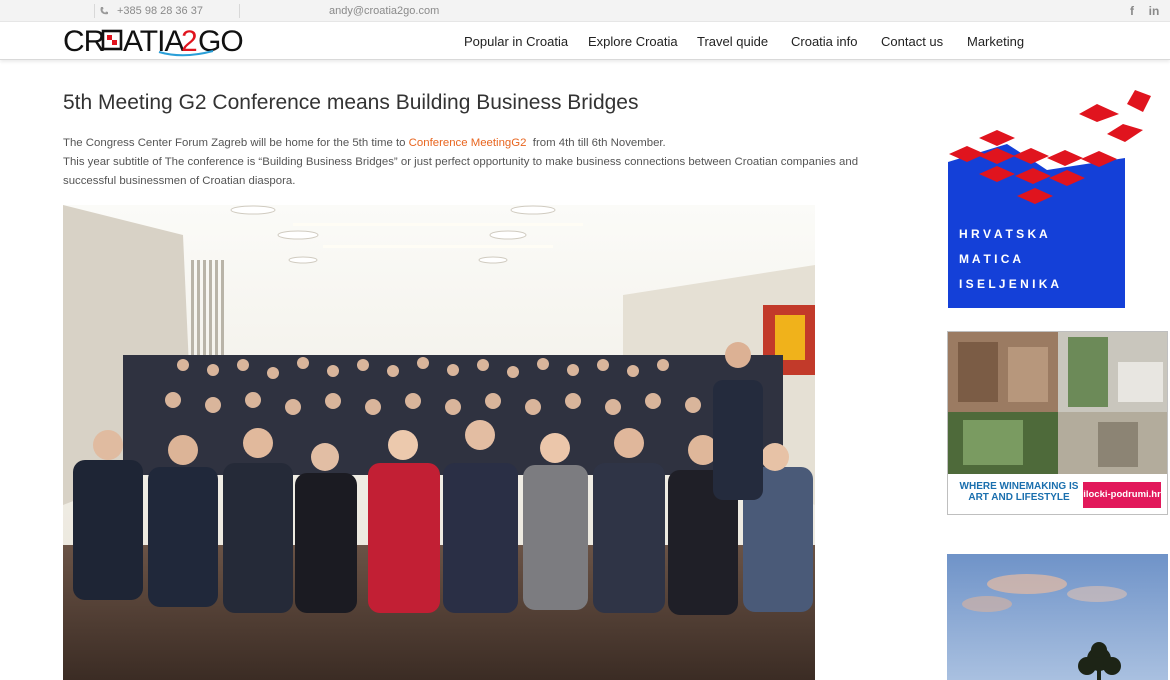 The width and height of the screenshot is (1170, 680). What do you see at coordinates (1057, 617) in the screenshot?
I see `sky-tree-banner` at bounding box center [1057, 617].